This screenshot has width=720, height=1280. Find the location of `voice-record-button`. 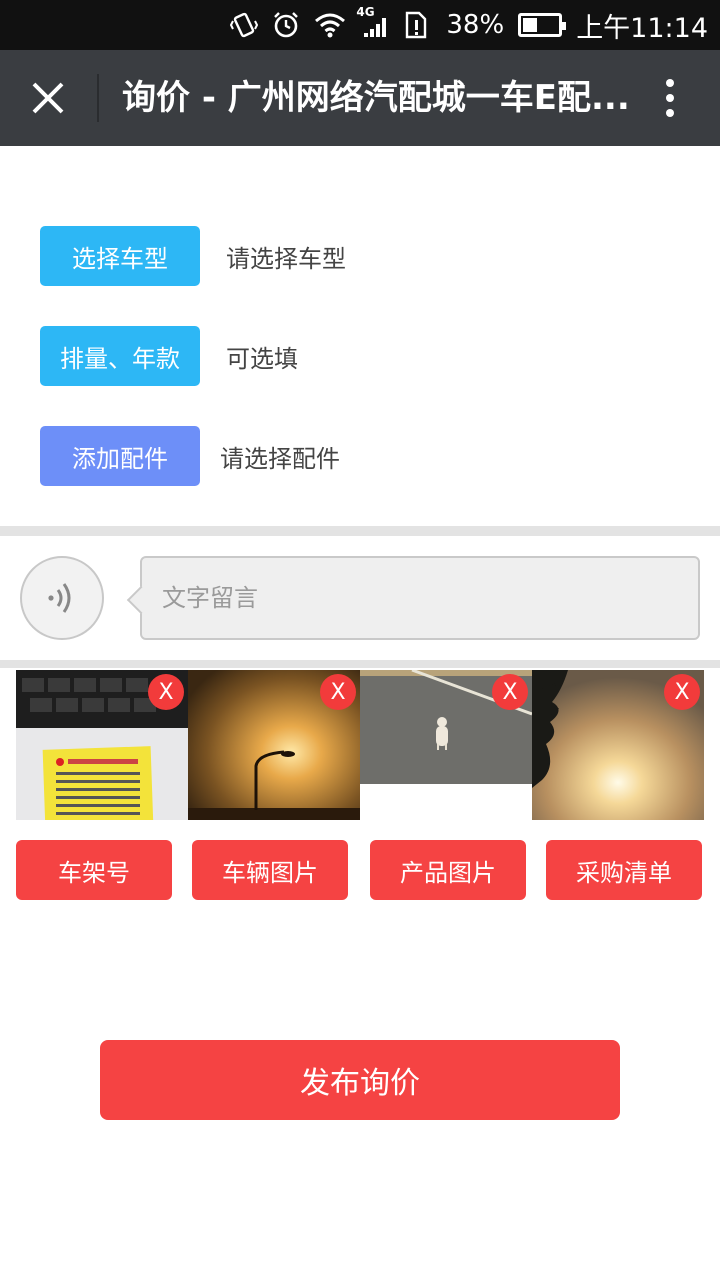

voice-record-button is located at coordinates (62, 598).